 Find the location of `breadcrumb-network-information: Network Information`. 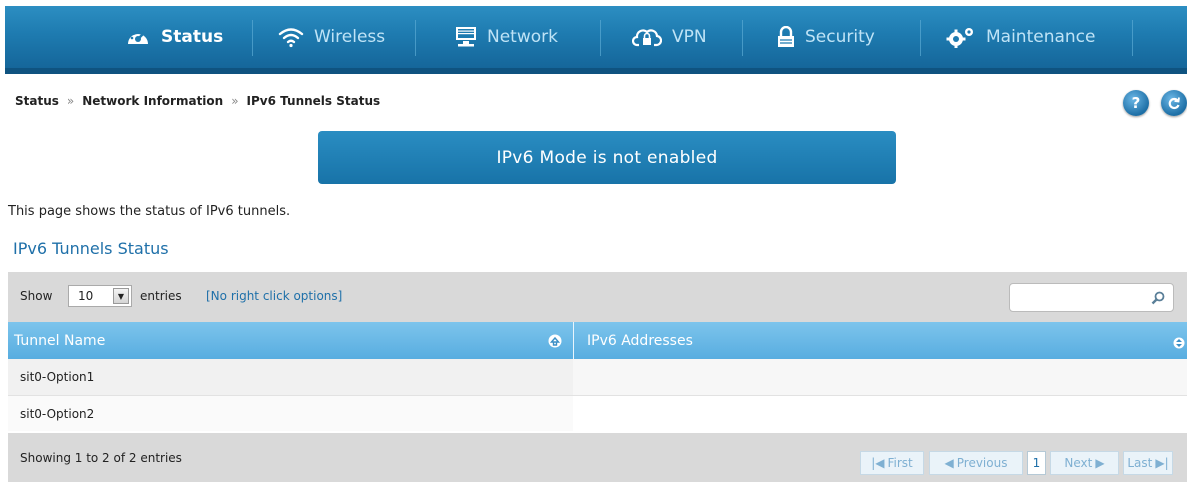

breadcrumb-network-information: Network Information is located at coordinates (152, 101).